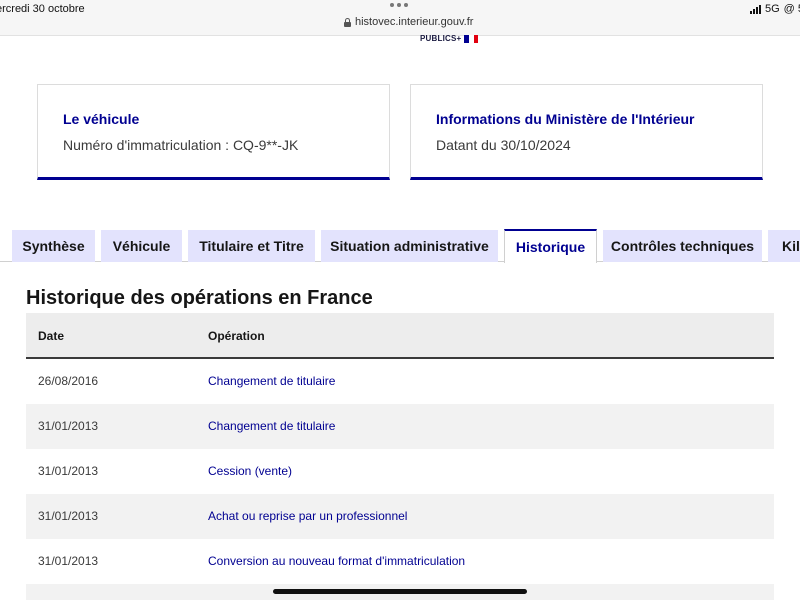 This screenshot has height=600, width=800. Describe the element at coordinates (400, 336) in the screenshot. I see `table-header: Date Opération` at that location.